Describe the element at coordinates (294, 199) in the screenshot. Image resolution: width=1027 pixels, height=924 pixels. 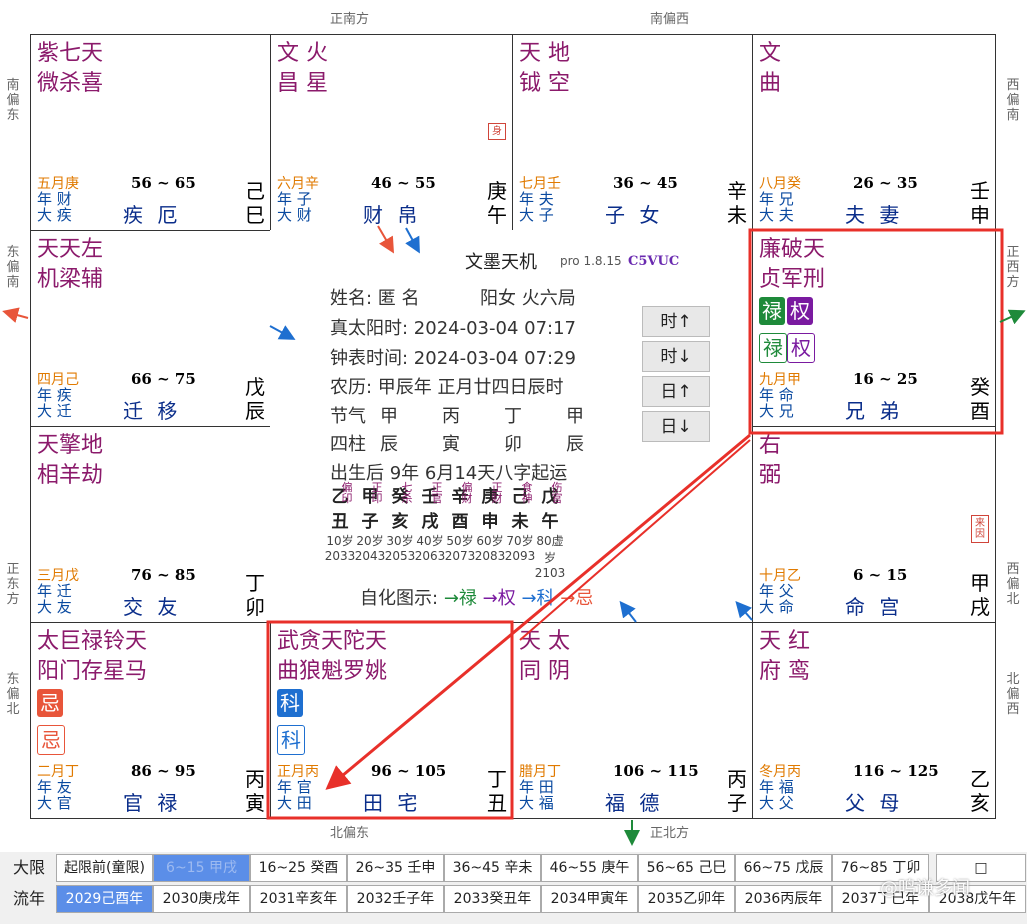
I see `palace-year-label: 年 子` at that location.